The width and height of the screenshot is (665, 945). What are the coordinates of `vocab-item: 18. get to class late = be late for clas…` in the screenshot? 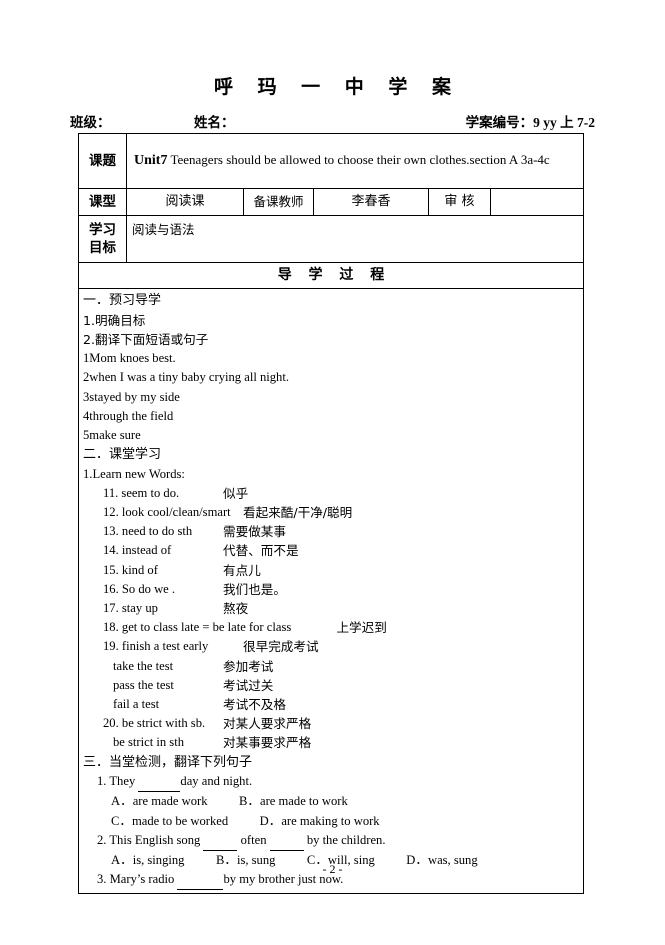 It's located at (331, 627).